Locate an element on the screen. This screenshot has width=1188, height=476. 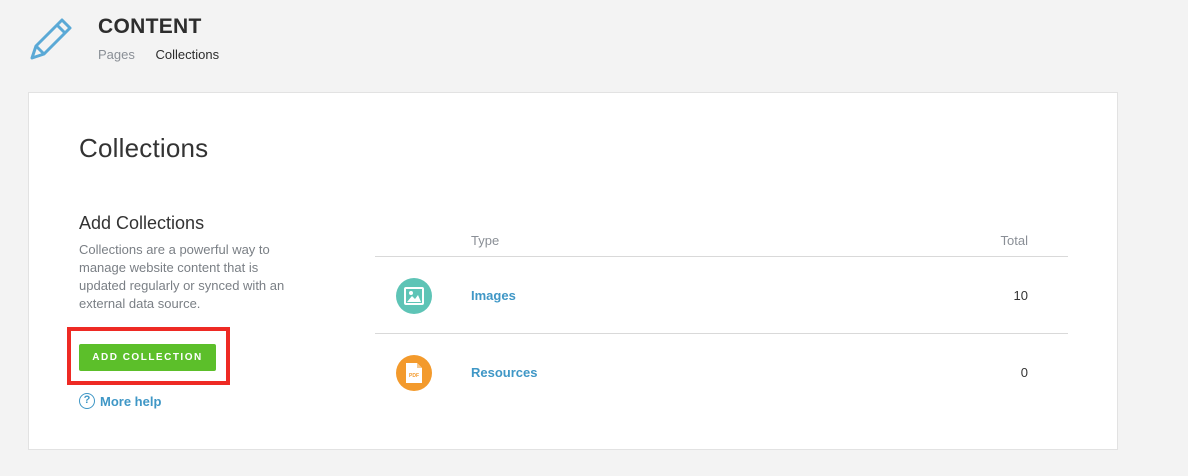
add-collections-heading: Add Collections is located at coordinates (142, 223).